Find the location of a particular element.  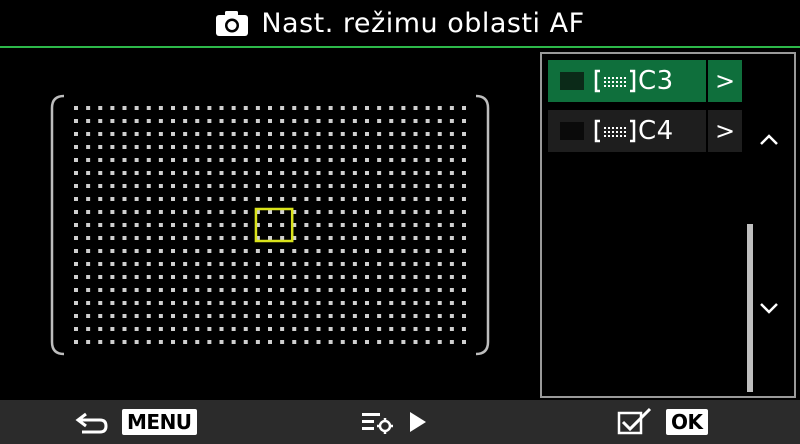

list-item-c3: C3 > is located at coordinates (646, 81).